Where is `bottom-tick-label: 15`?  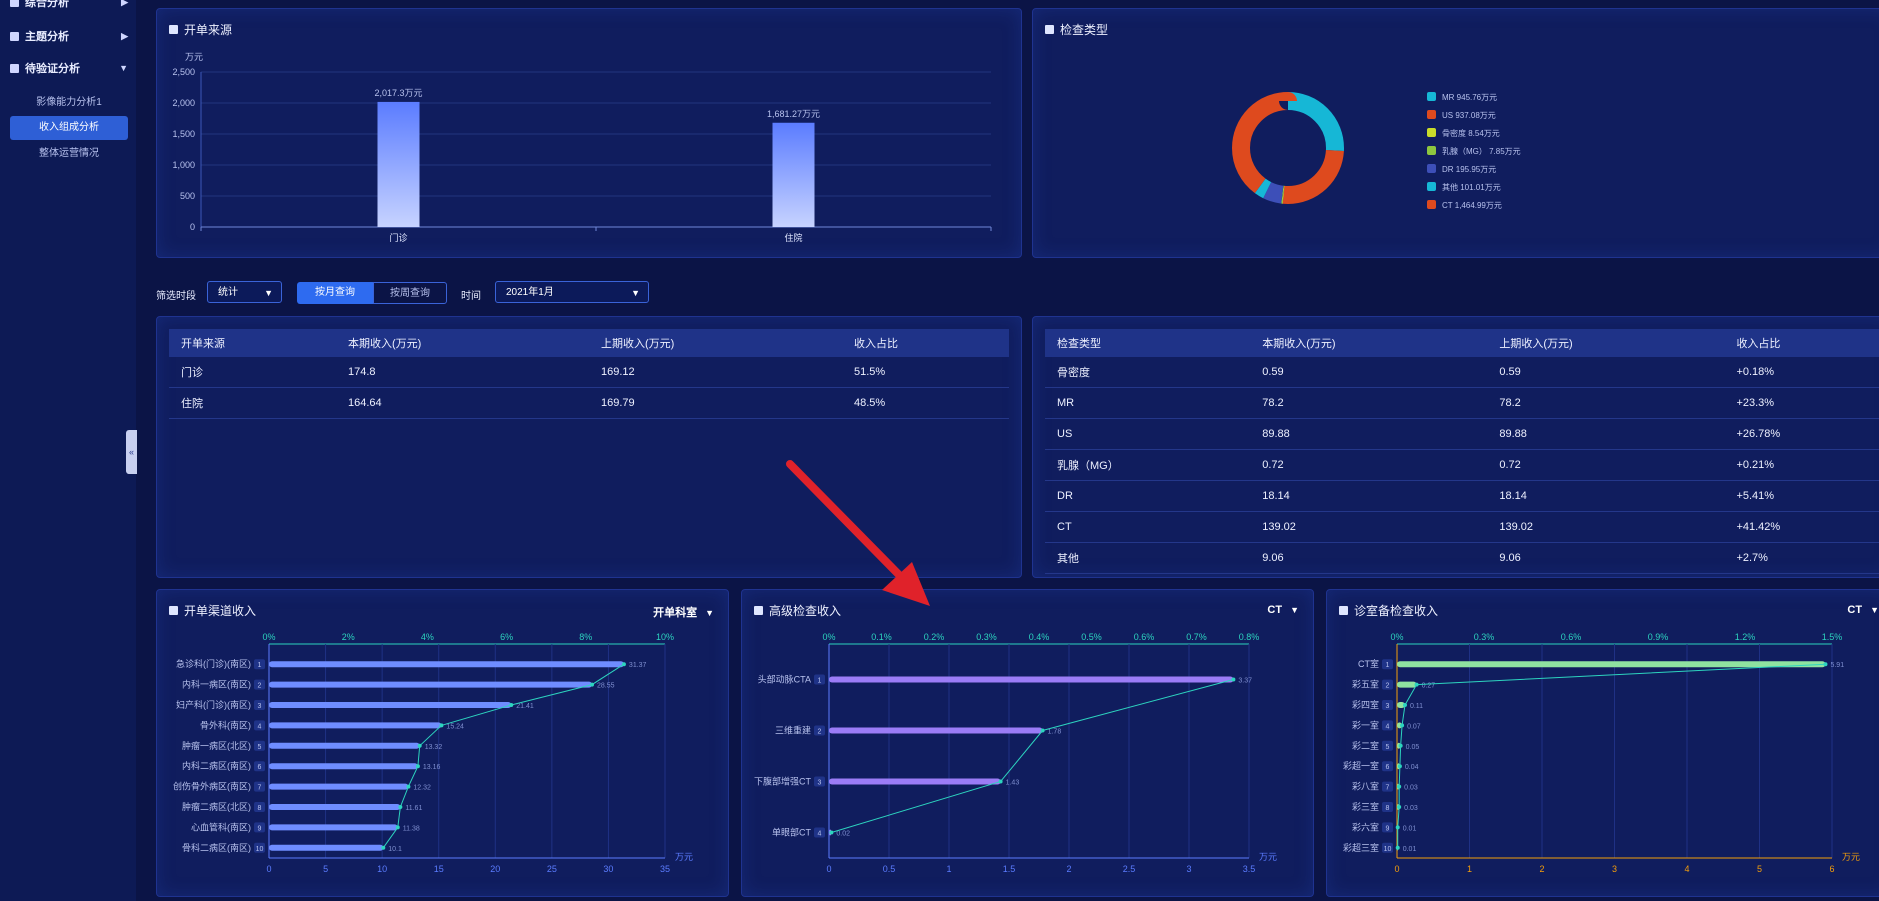 bottom-tick-label: 15 is located at coordinates (439, 869).